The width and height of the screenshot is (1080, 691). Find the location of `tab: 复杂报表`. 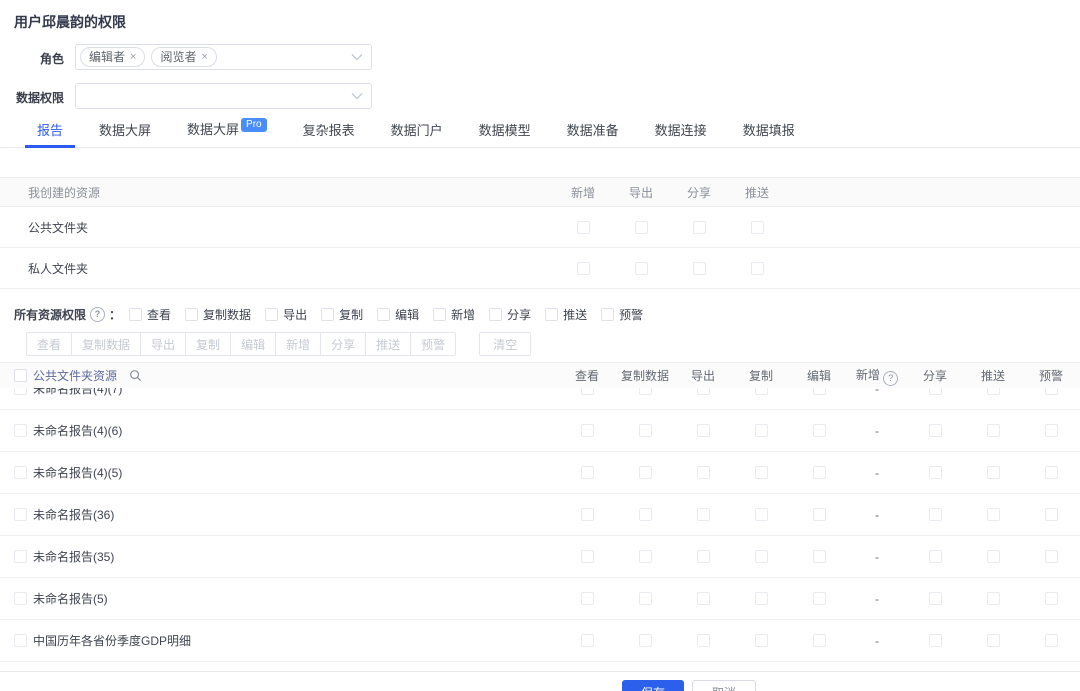

tab: 复杂报表 is located at coordinates (329, 133).